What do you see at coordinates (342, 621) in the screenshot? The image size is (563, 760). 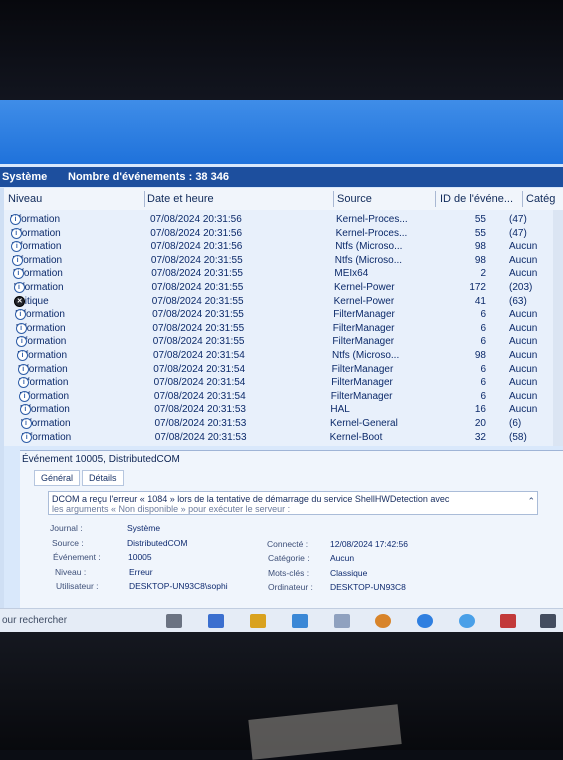 I see `app-icon` at bounding box center [342, 621].